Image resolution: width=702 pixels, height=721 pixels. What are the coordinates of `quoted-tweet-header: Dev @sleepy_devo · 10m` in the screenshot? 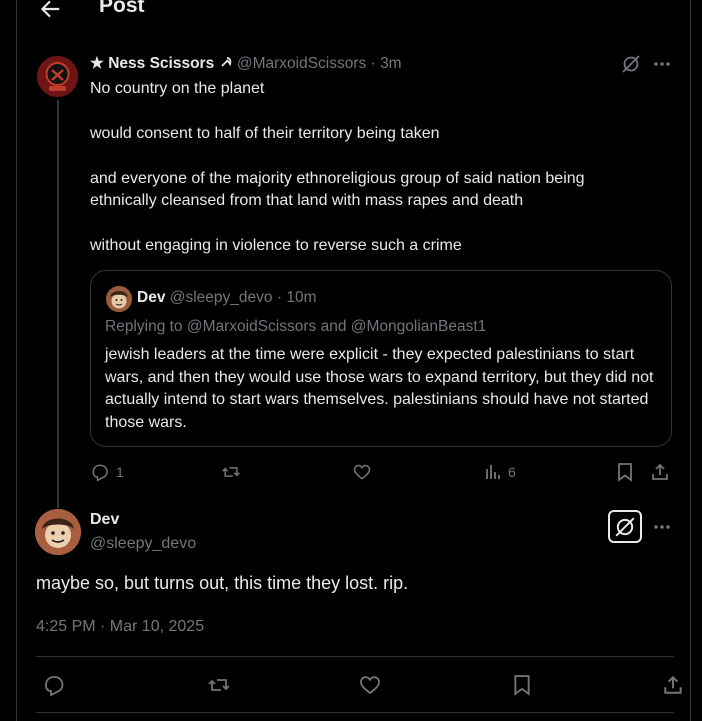 It's located at (226, 298).